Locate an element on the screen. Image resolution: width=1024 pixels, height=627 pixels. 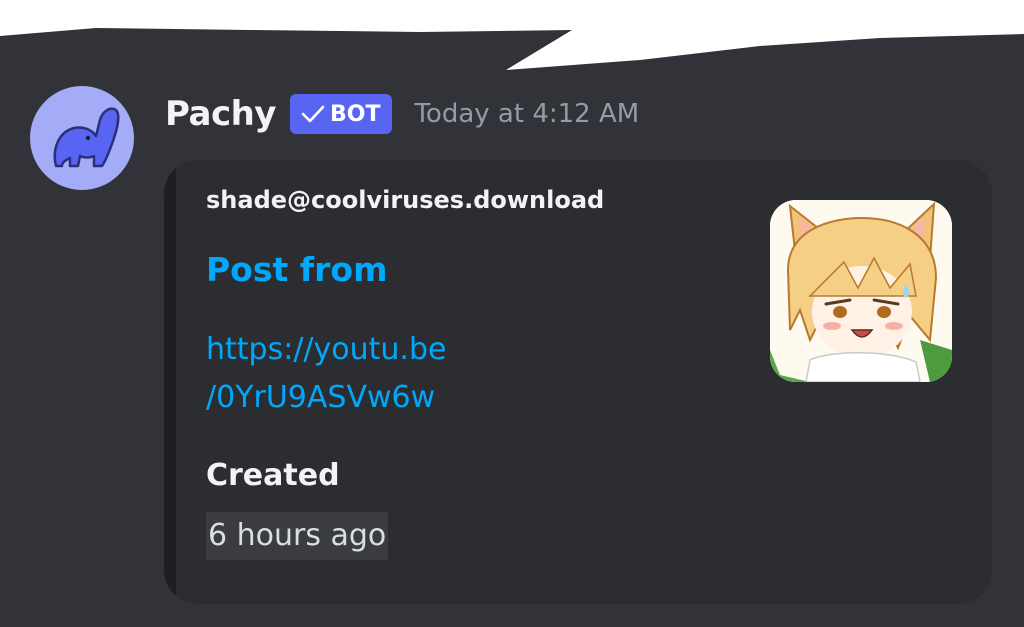
message-header: Pachy BOT Today at 4:12 AM is located at coordinates (402, 114).